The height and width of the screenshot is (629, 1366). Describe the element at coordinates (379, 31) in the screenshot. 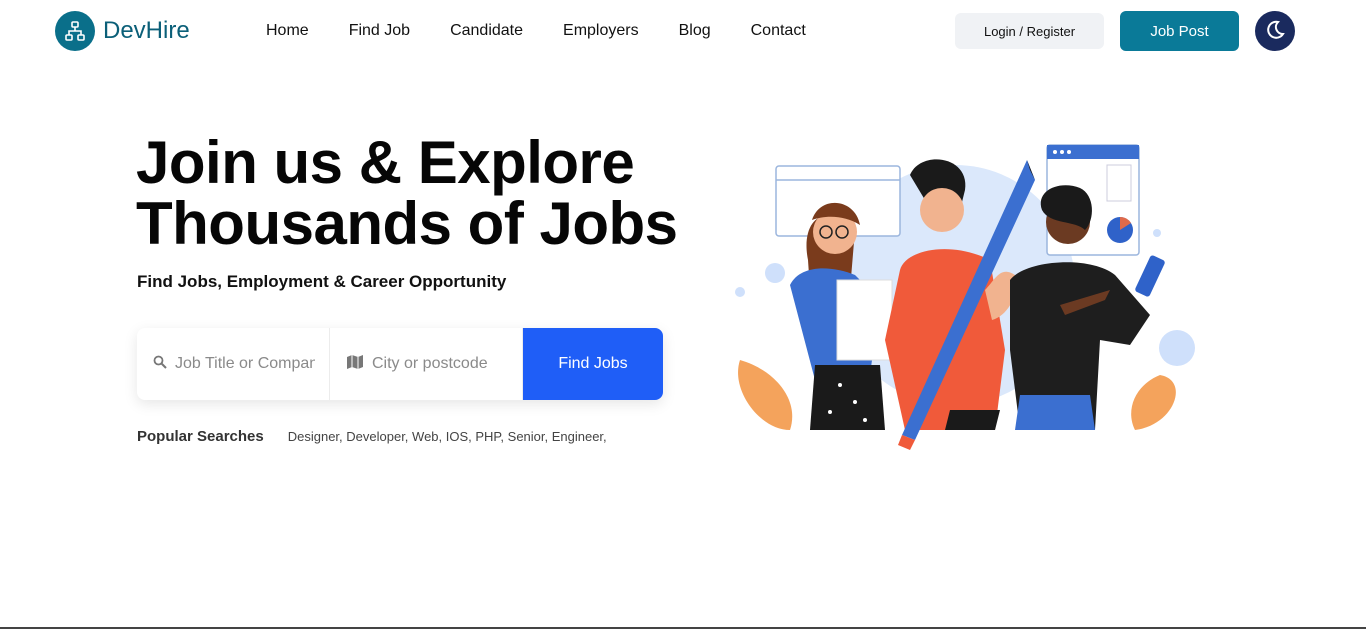

I see `nav-find-job: Find Job` at that location.